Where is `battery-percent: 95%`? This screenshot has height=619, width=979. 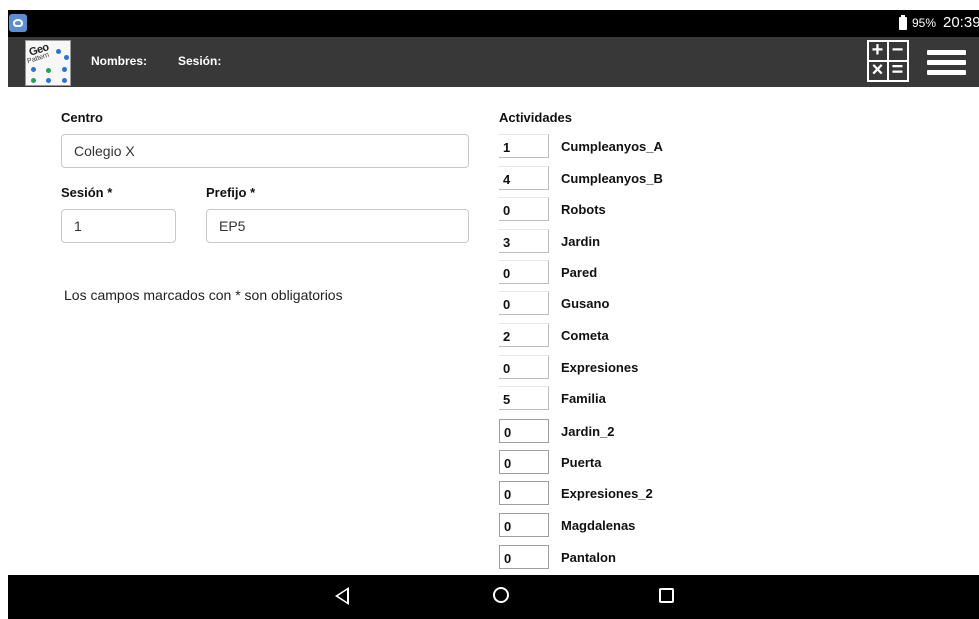 battery-percent: 95% is located at coordinates (924, 23).